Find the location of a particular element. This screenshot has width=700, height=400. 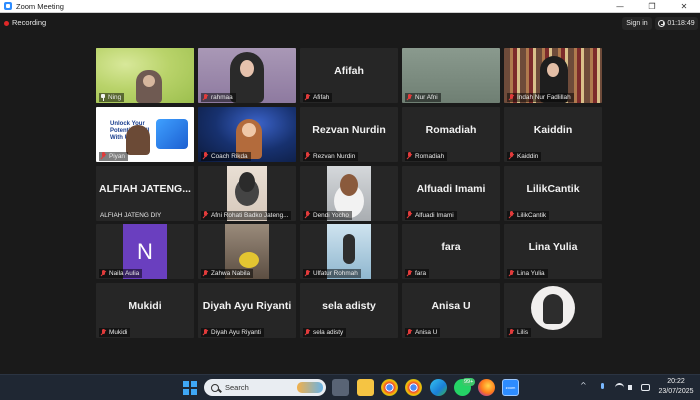

participant-tile: Zahwa Nabila is located at coordinates (247, 252).